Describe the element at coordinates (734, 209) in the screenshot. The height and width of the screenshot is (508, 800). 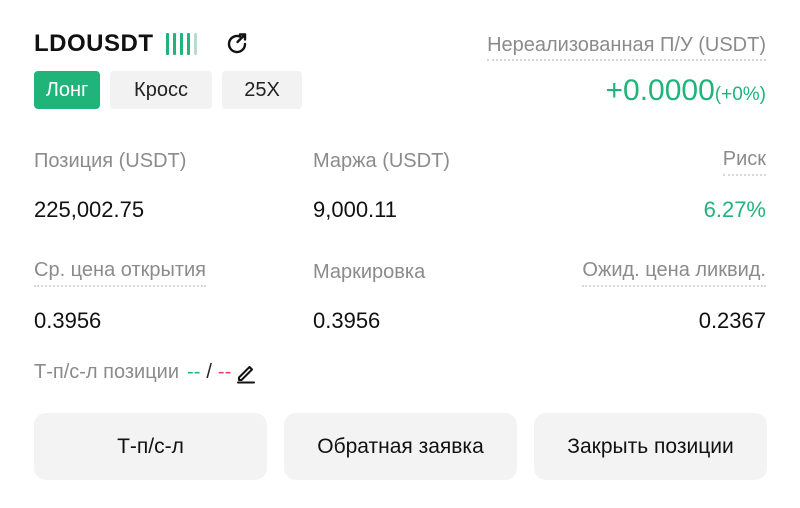
I see `risk-value: 6.27%` at that location.